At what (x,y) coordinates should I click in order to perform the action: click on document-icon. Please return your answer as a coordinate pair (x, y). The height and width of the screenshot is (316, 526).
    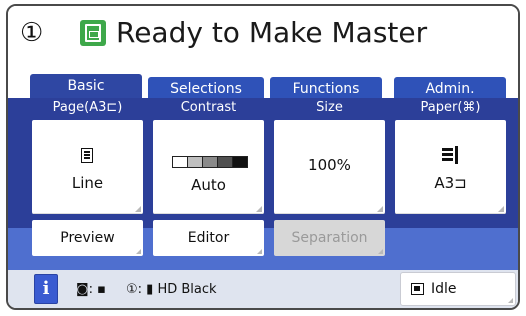
    Looking at the image, I should click on (87, 155).